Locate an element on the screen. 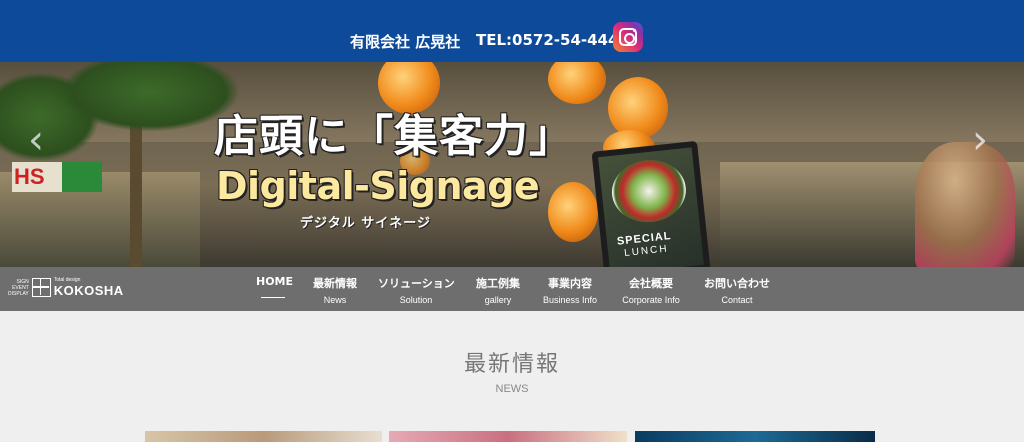  nav-item-corporate: 会社概要 Corporate Info is located at coordinates (651, 290).